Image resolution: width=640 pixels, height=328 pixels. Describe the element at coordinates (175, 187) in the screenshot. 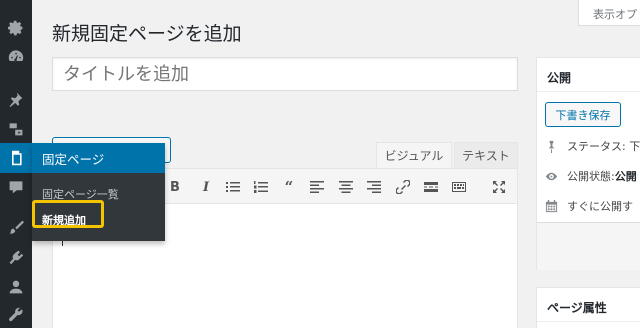

I see `bold-icon: B` at that location.